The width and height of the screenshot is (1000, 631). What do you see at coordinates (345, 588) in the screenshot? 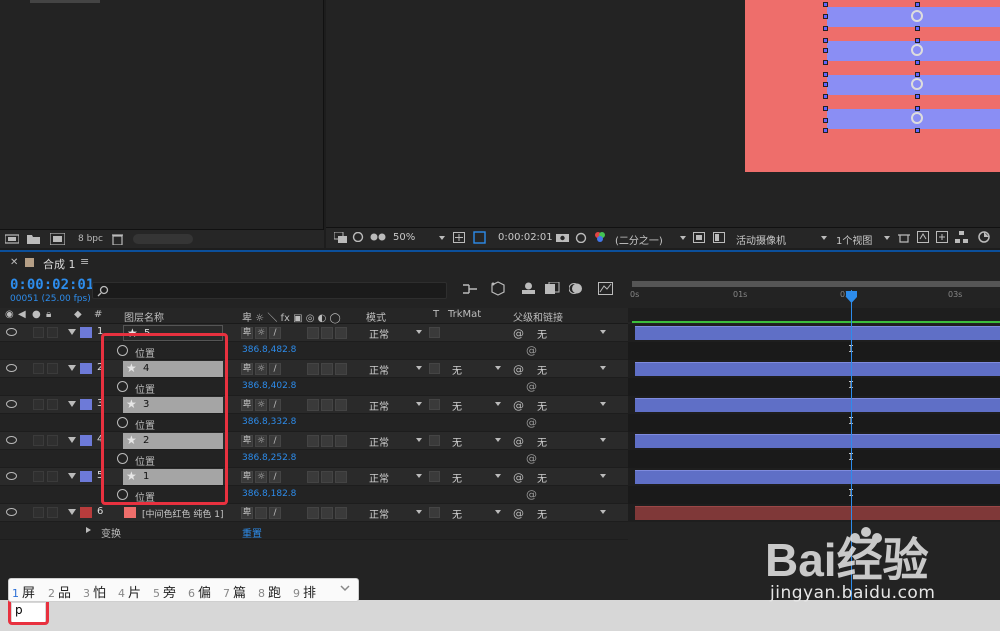
I see `chevron-down-icon` at bounding box center [345, 588].